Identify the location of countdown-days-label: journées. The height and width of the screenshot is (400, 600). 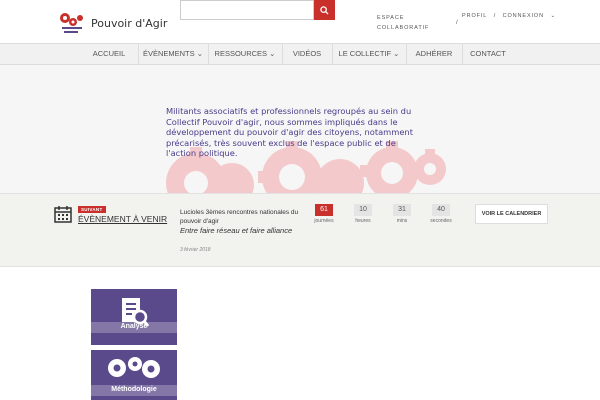
(324, 221).